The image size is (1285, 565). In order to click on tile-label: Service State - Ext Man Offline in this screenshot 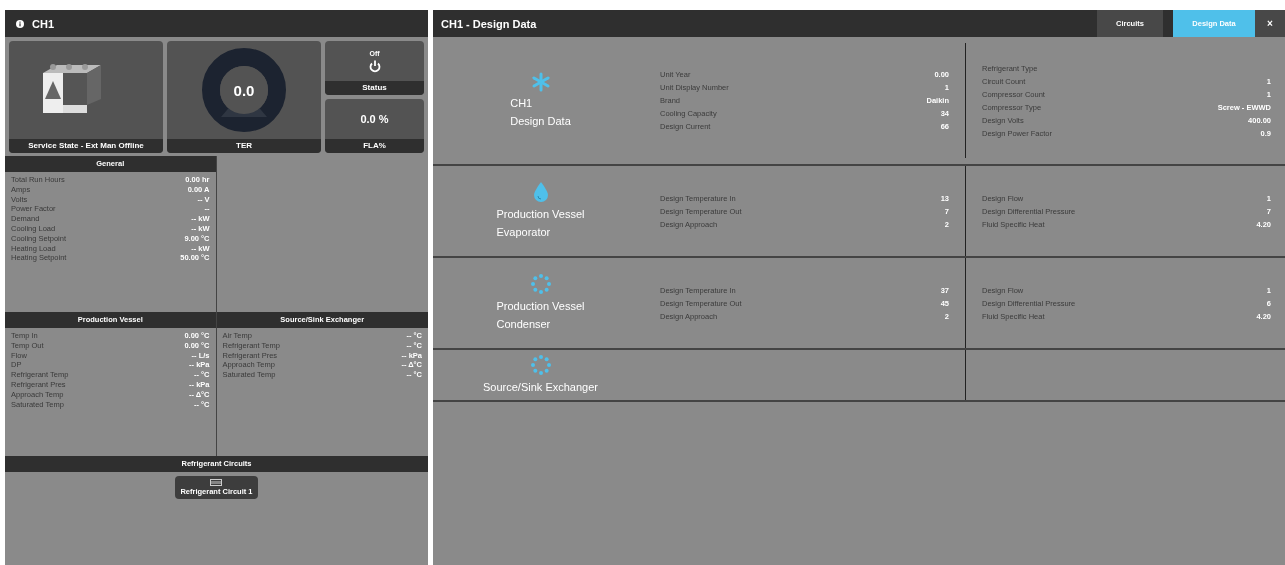, I will do `click(86, 146)`.